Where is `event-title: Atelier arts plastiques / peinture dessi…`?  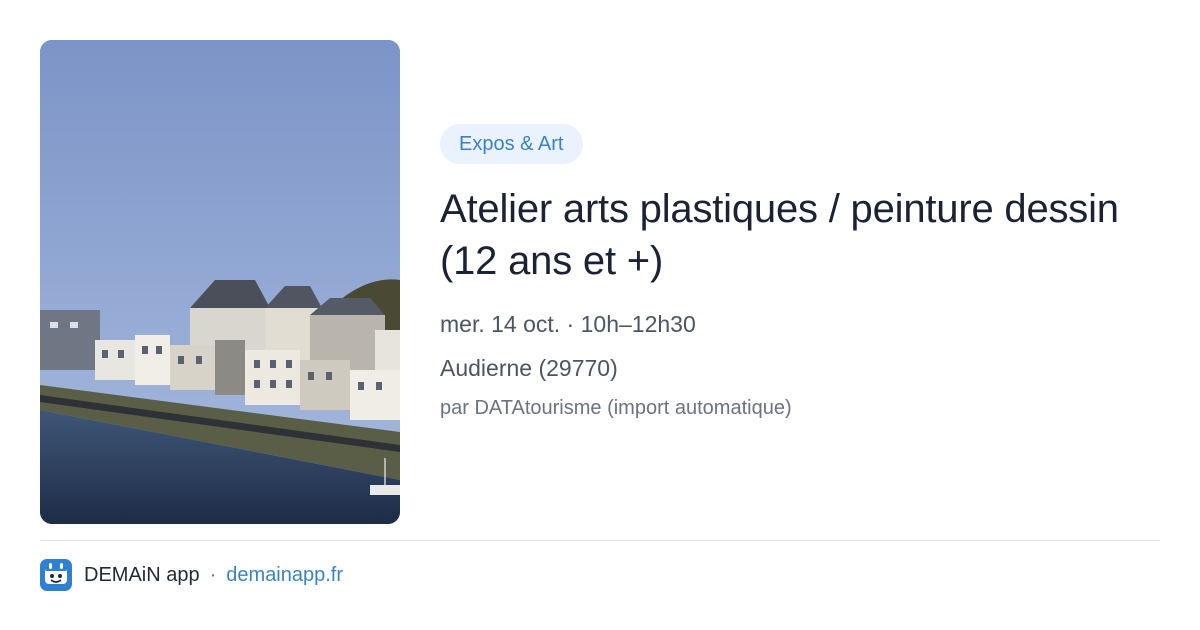 event-title: Atelier arts plastiques / peinture dessi… is located at coordinates (779, 235).